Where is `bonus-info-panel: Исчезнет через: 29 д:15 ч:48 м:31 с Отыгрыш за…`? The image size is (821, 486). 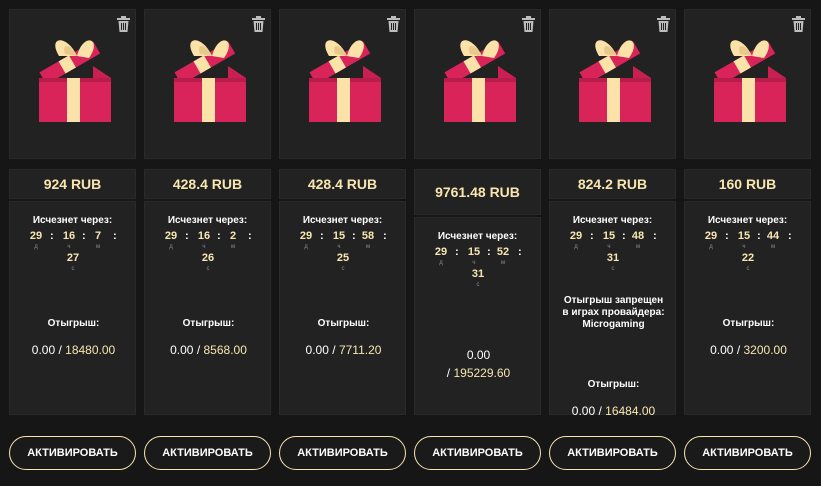 bonus-info-panel: Исчезнет через: 29 д:15 ч:48 м:31 с Отыгрыш за… is located at coordinates (612, 309).